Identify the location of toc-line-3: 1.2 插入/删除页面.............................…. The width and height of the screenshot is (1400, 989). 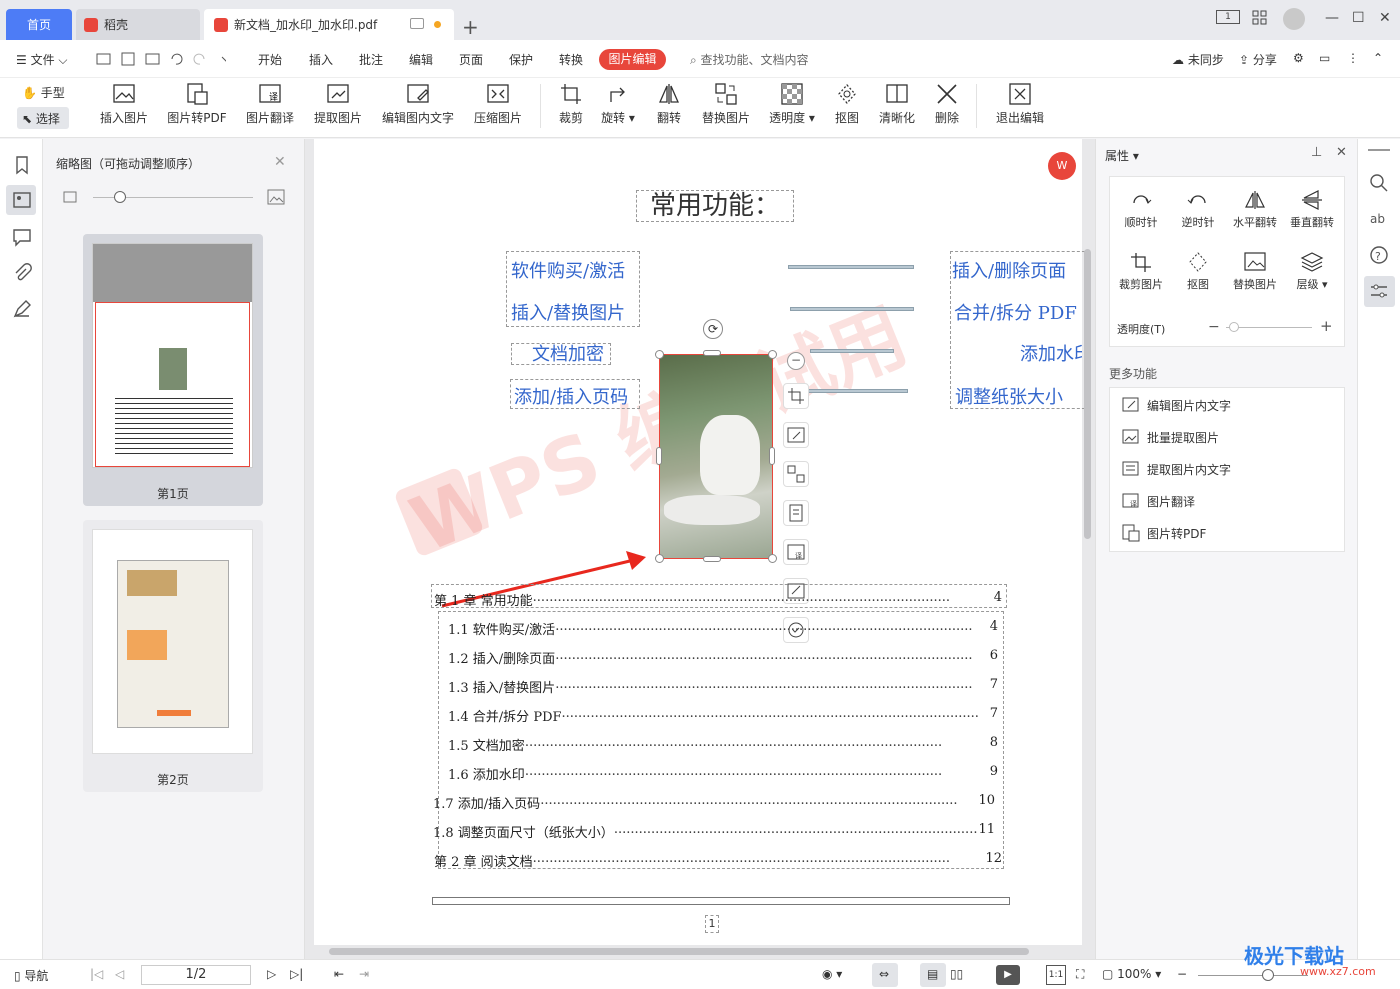
(723, 657).